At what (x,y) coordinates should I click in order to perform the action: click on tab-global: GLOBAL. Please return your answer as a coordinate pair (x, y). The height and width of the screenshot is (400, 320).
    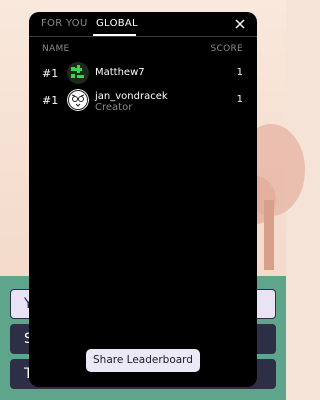
    Looking at the image, I should click on (117, 23).